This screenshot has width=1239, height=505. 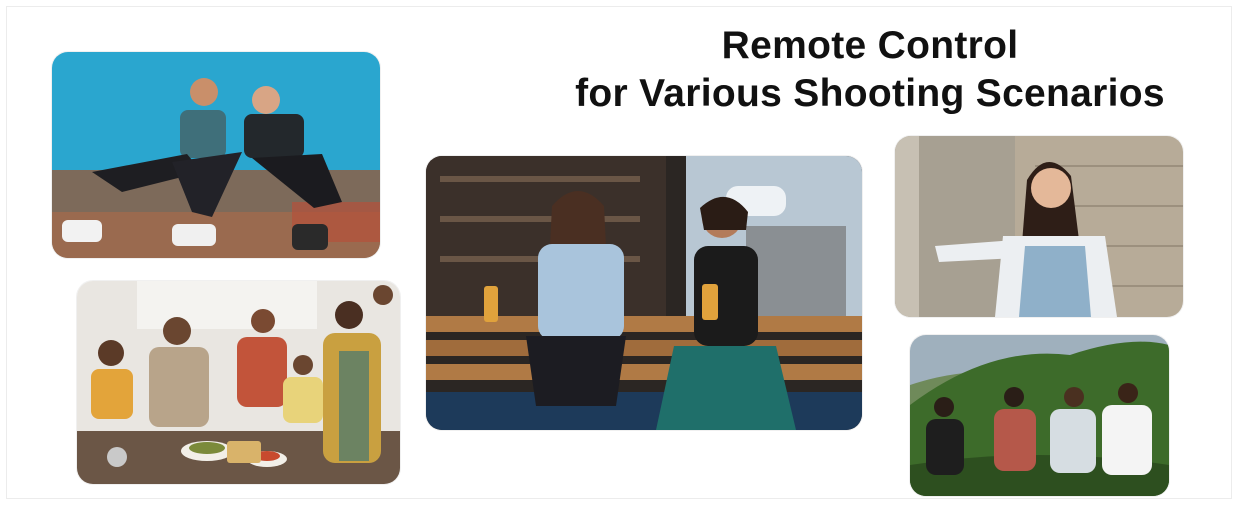 I want to click on photo-family-cooking, so click(x=238, y=382).